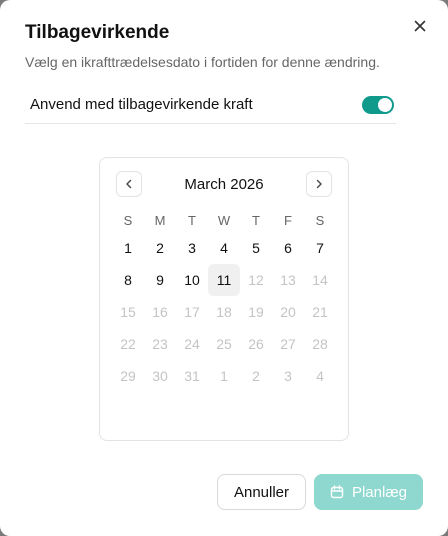 The image size is (448, 536). What do you see at coordinates (192, 344) in the screenshot?
I see `calendar-day: 24` at bounding box center [192, 344].